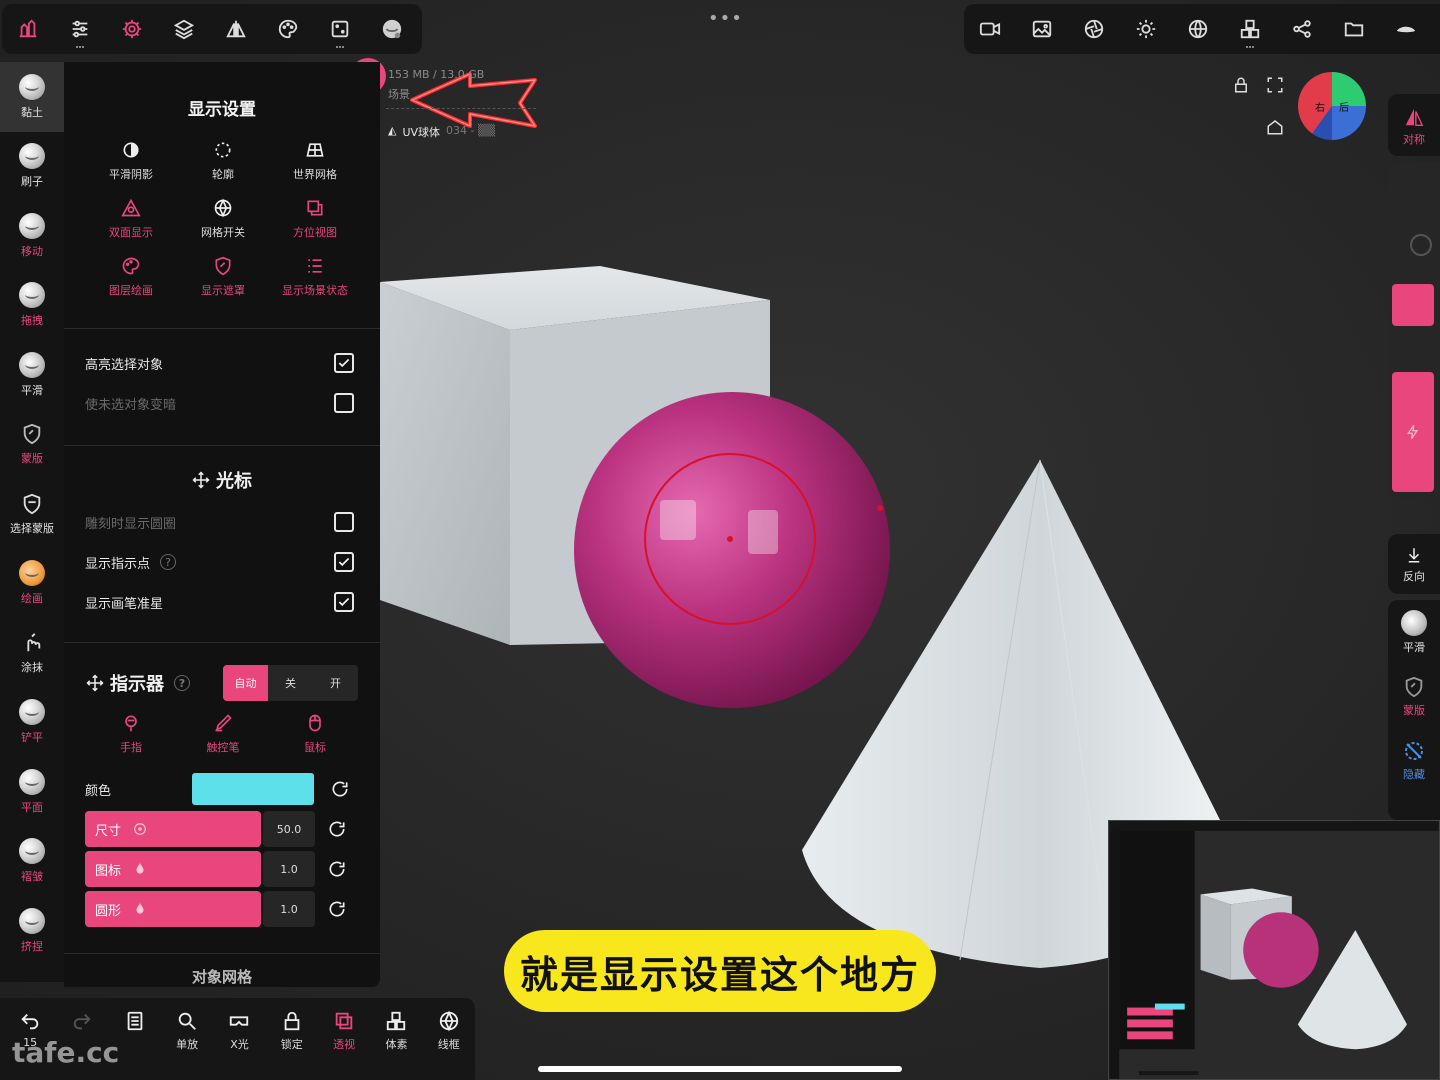  What do you see at coordinates (1332, 106) in the screenshot?
I see `view-gizmo: 右 后` at bounding box center [1332, 106].